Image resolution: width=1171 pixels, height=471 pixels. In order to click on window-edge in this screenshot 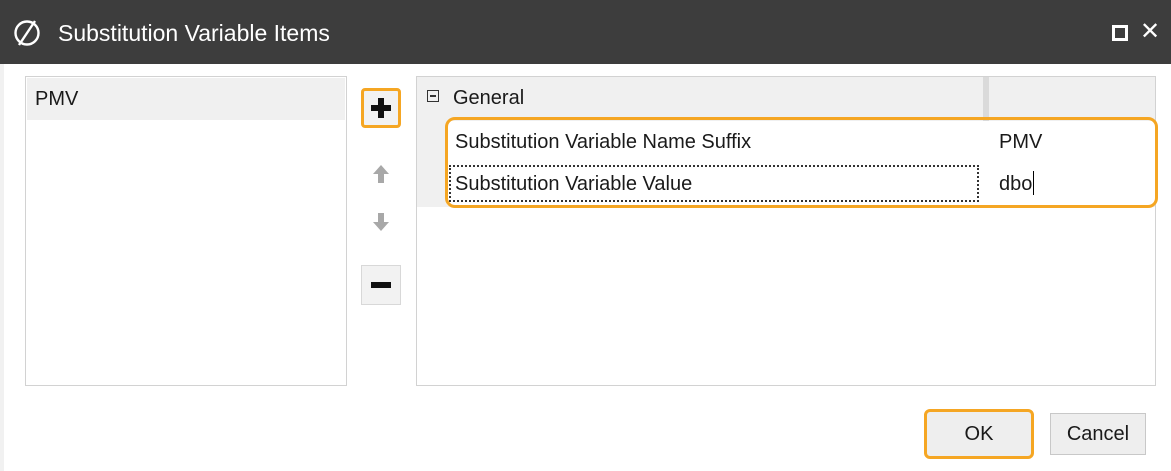, I will do `click(2, 267)`.